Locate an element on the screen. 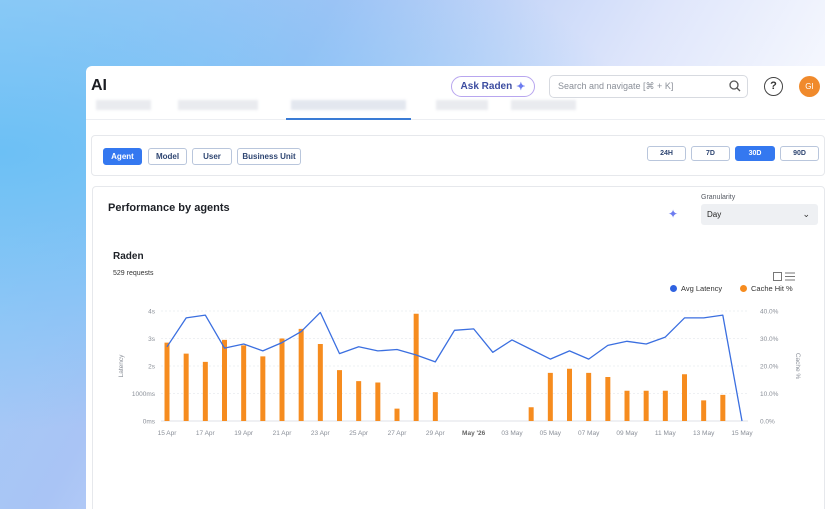 This screenshot has width=825, height=509. x-tick-label: 21 Apr is located at coordinates (283, 433).